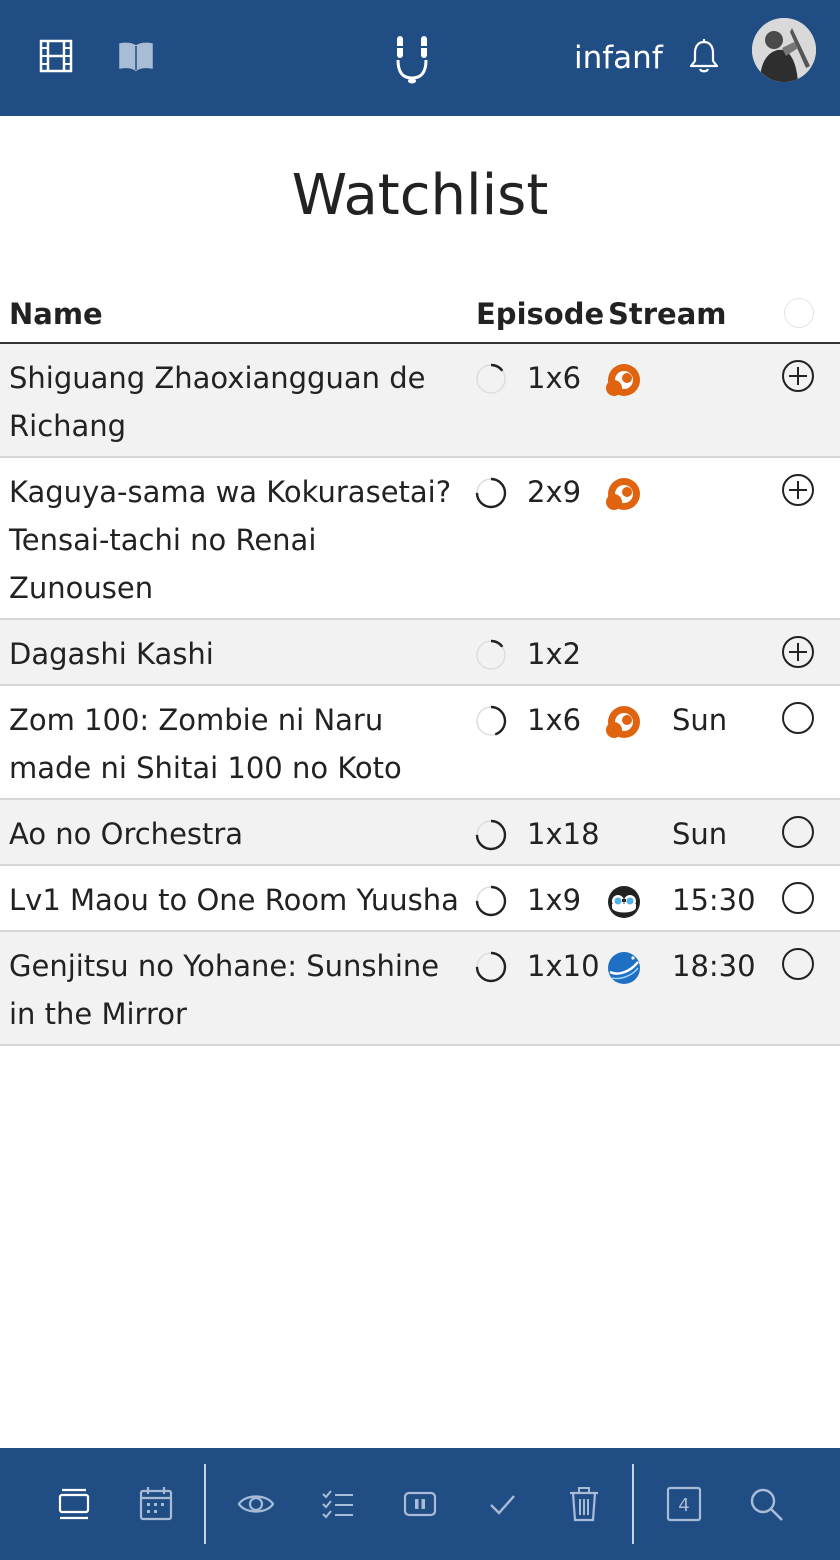  What do you see at coordinates (236, 900) in the screenshot?
I see `show-name: Lv1 Maou to One Room Yuusha` at bounding box center [236, 900].